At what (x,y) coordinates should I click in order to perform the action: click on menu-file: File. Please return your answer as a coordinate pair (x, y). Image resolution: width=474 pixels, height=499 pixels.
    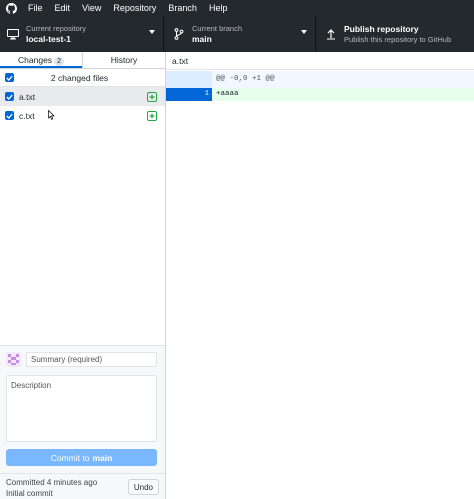
    Looking at the image, I should click on (35, 8).